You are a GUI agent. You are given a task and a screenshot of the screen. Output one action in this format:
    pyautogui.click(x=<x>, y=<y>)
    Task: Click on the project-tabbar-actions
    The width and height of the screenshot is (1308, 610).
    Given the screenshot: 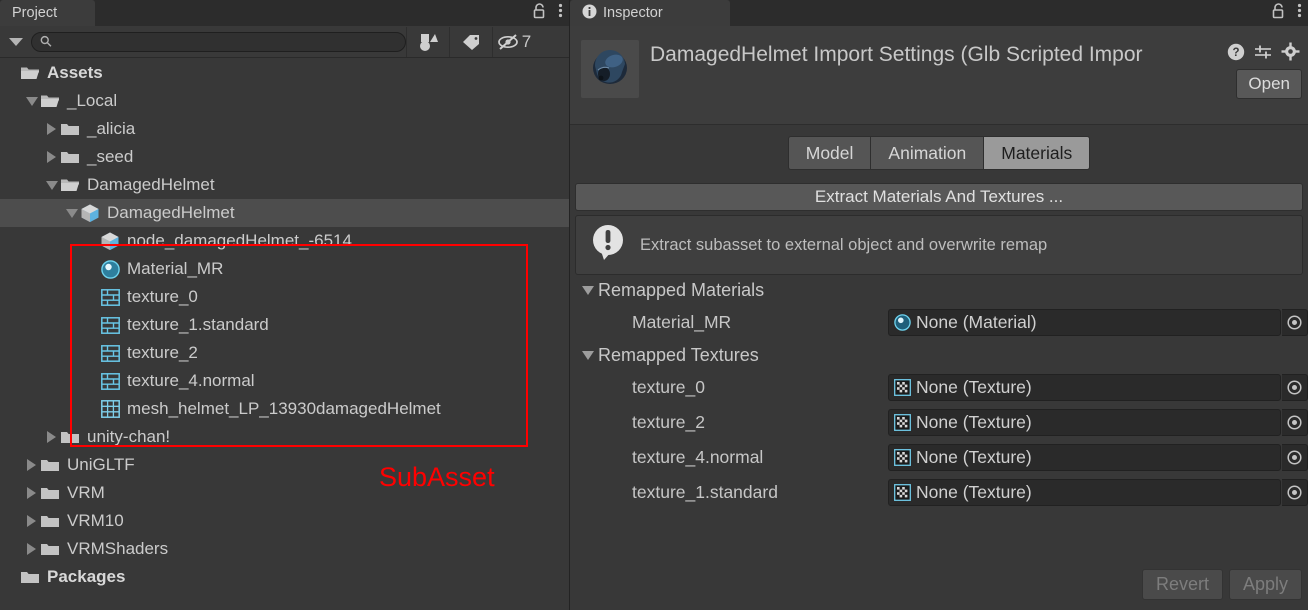 What is the action you would take?
    pyautogui.click(x=547, y=13)
    